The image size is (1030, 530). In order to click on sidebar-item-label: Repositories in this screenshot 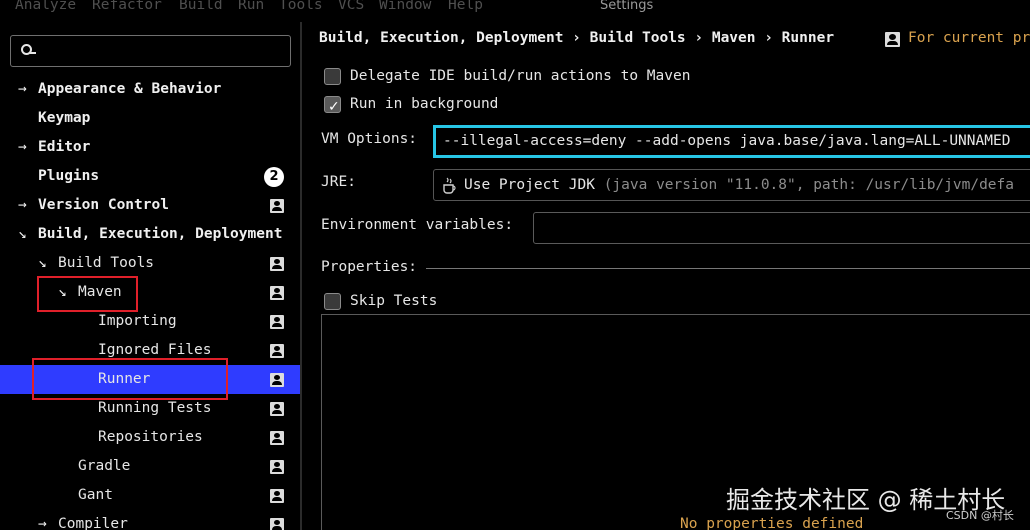, I will do `click(150, 437)`.